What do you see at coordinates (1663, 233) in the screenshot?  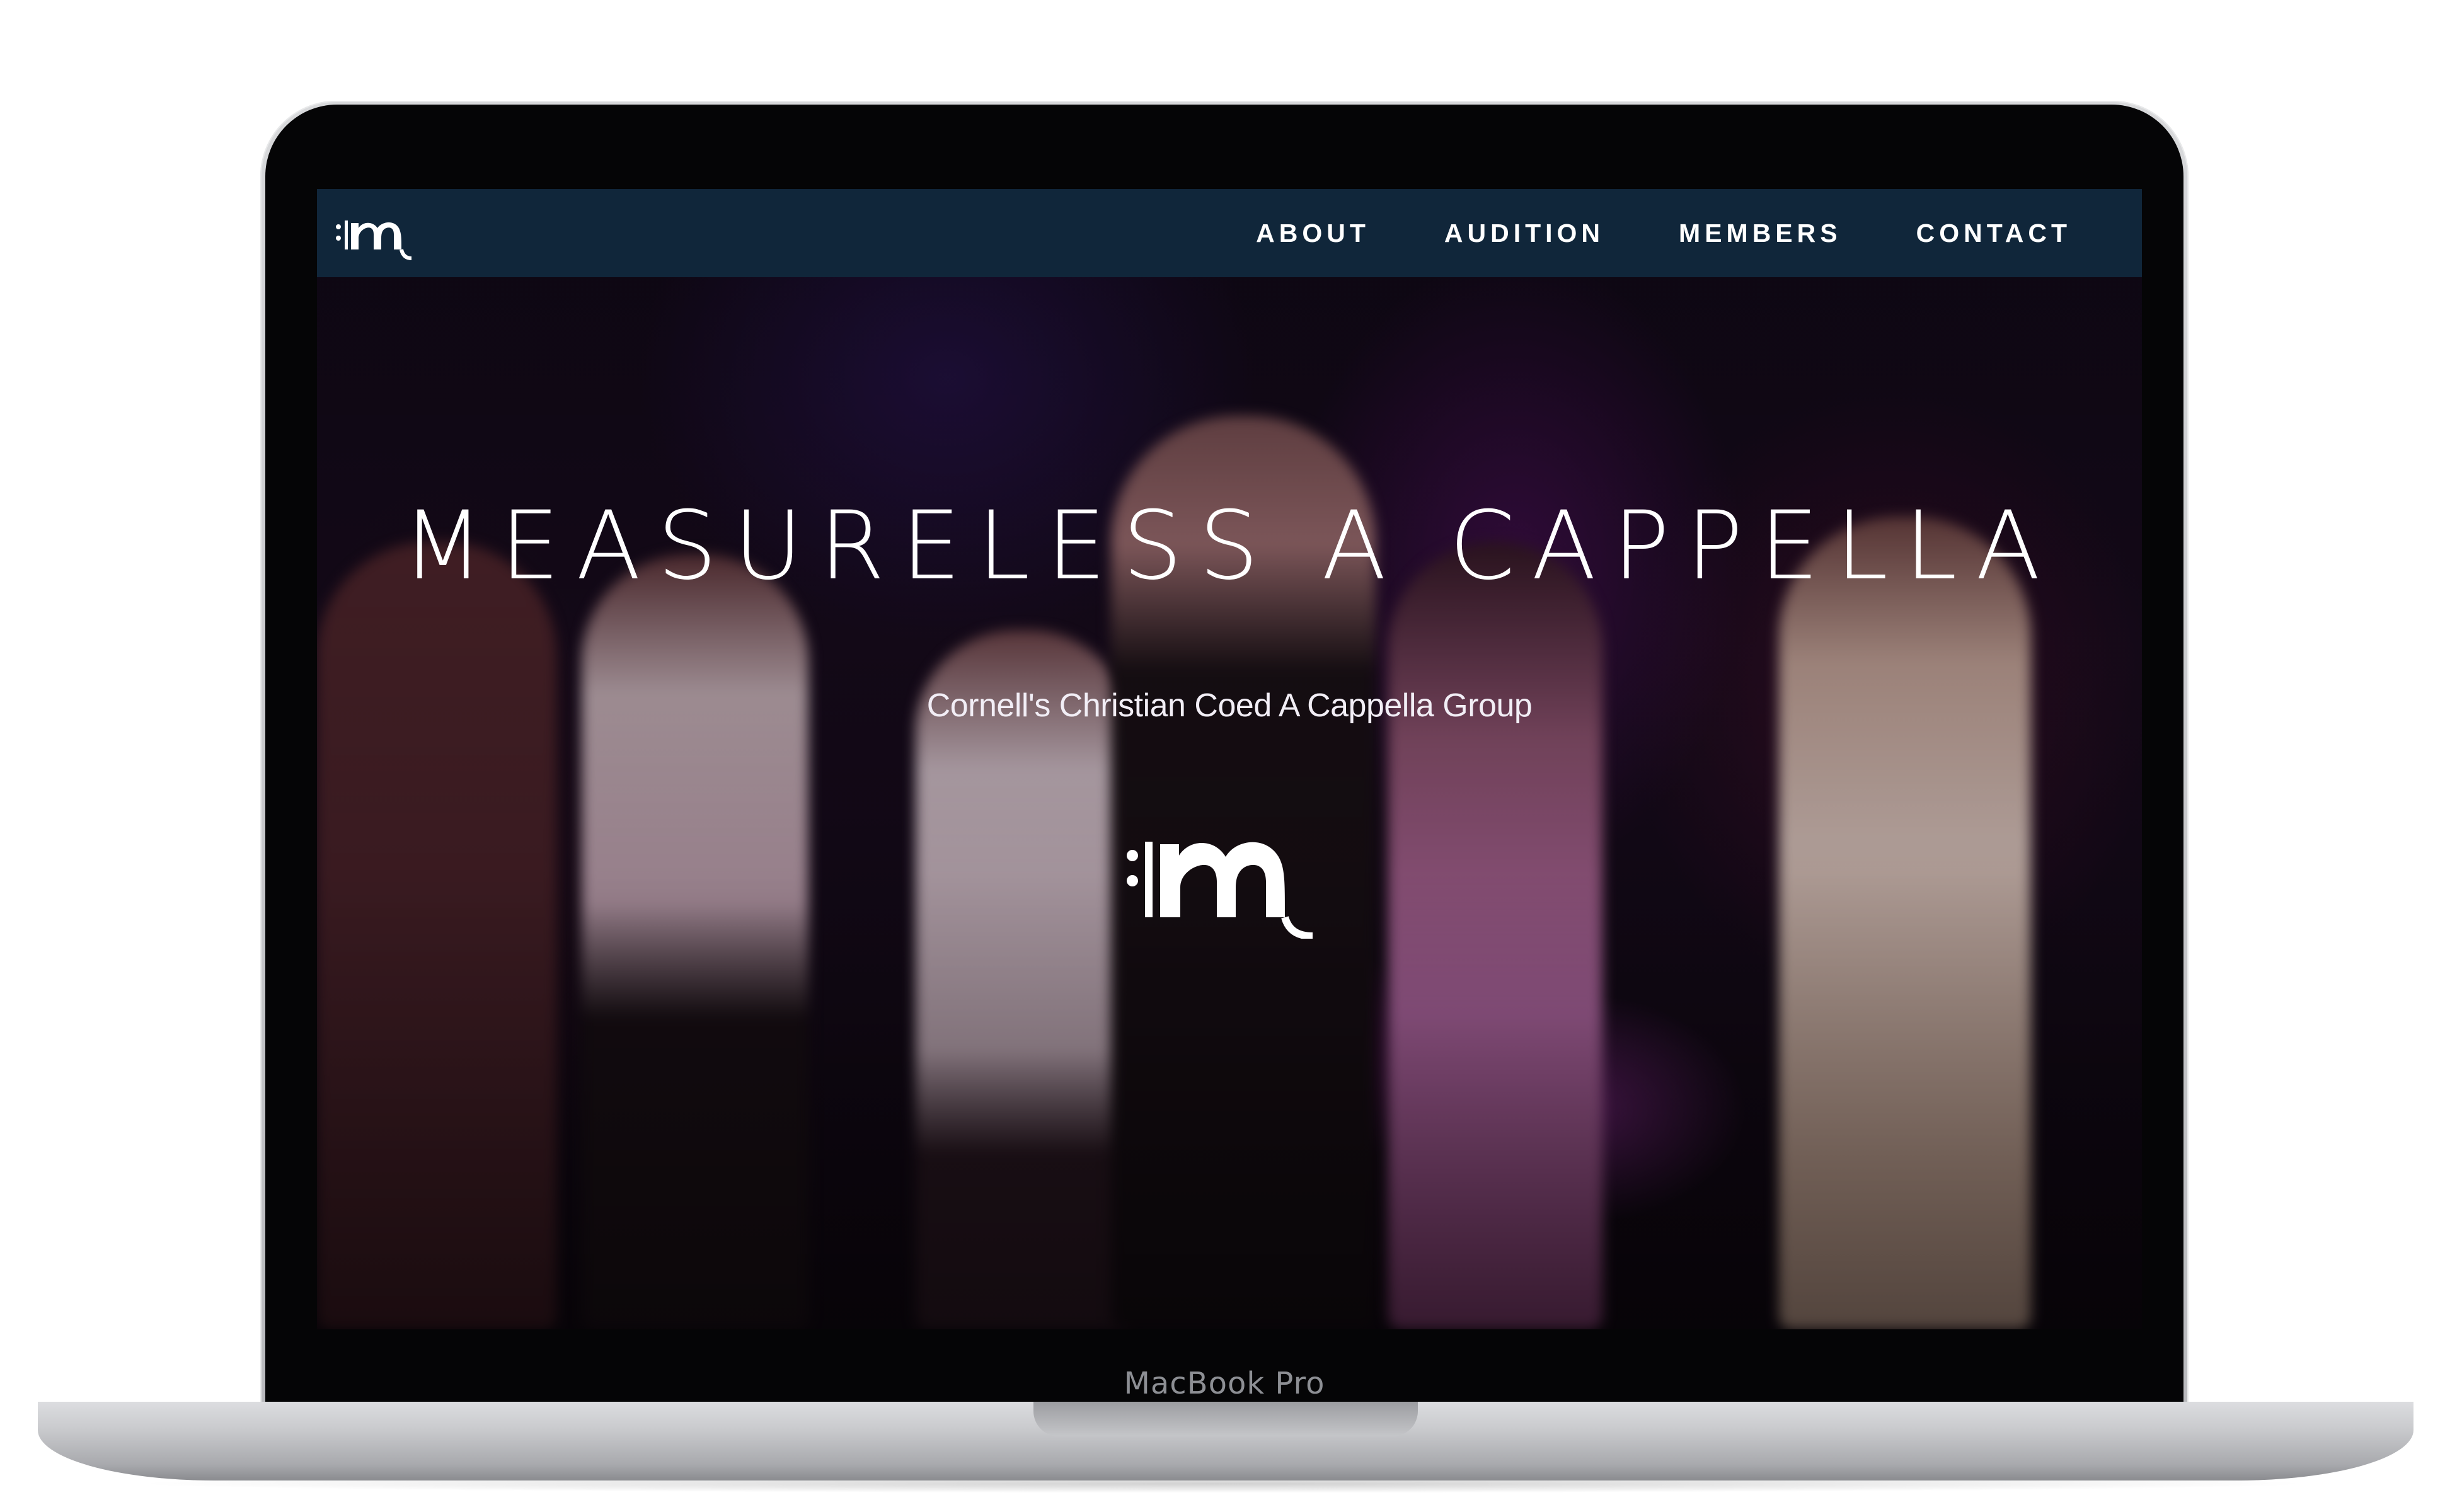 I see `nav-links: ABOUT AUDITION MEMBERS CONTACT` at bounding box center [1663, 233].